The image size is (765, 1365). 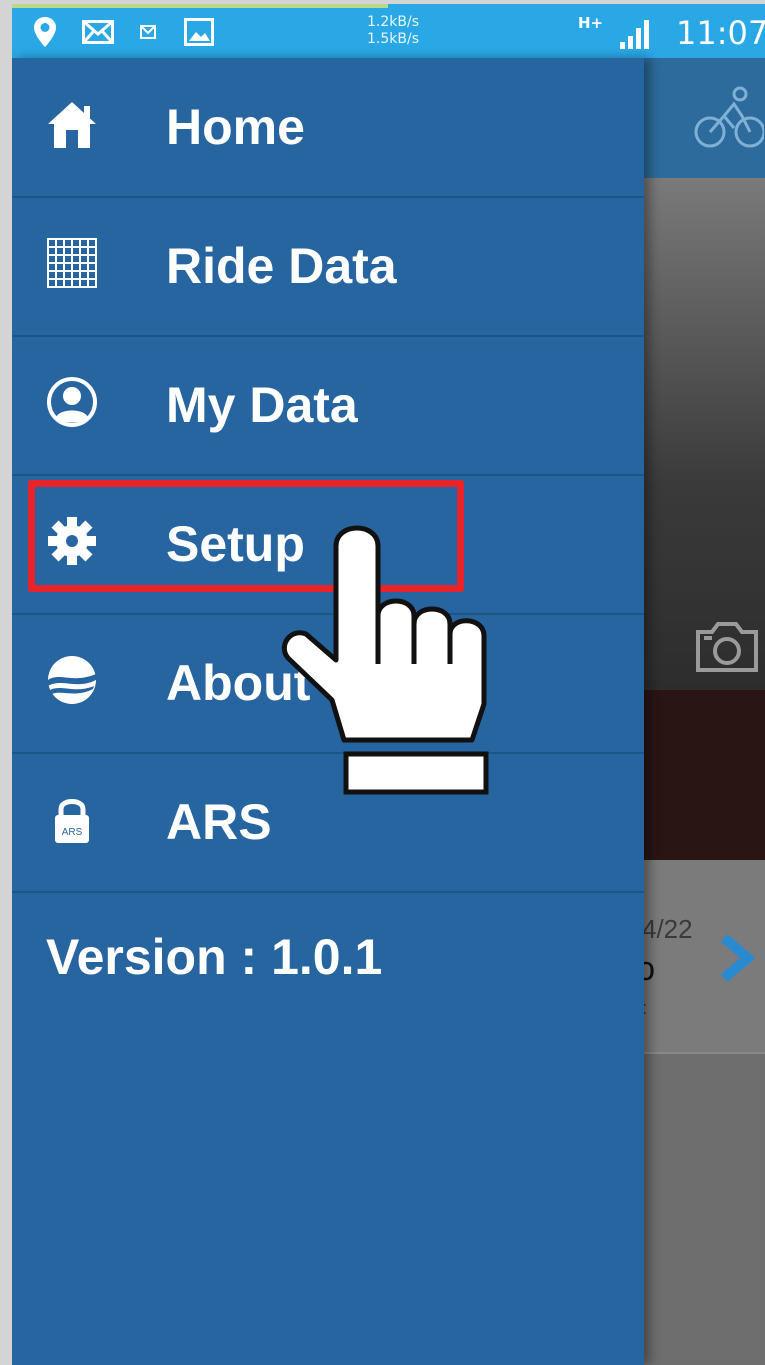 I want to click on net-speed-down: 1.5kB/s, so click(x=393, y=39).